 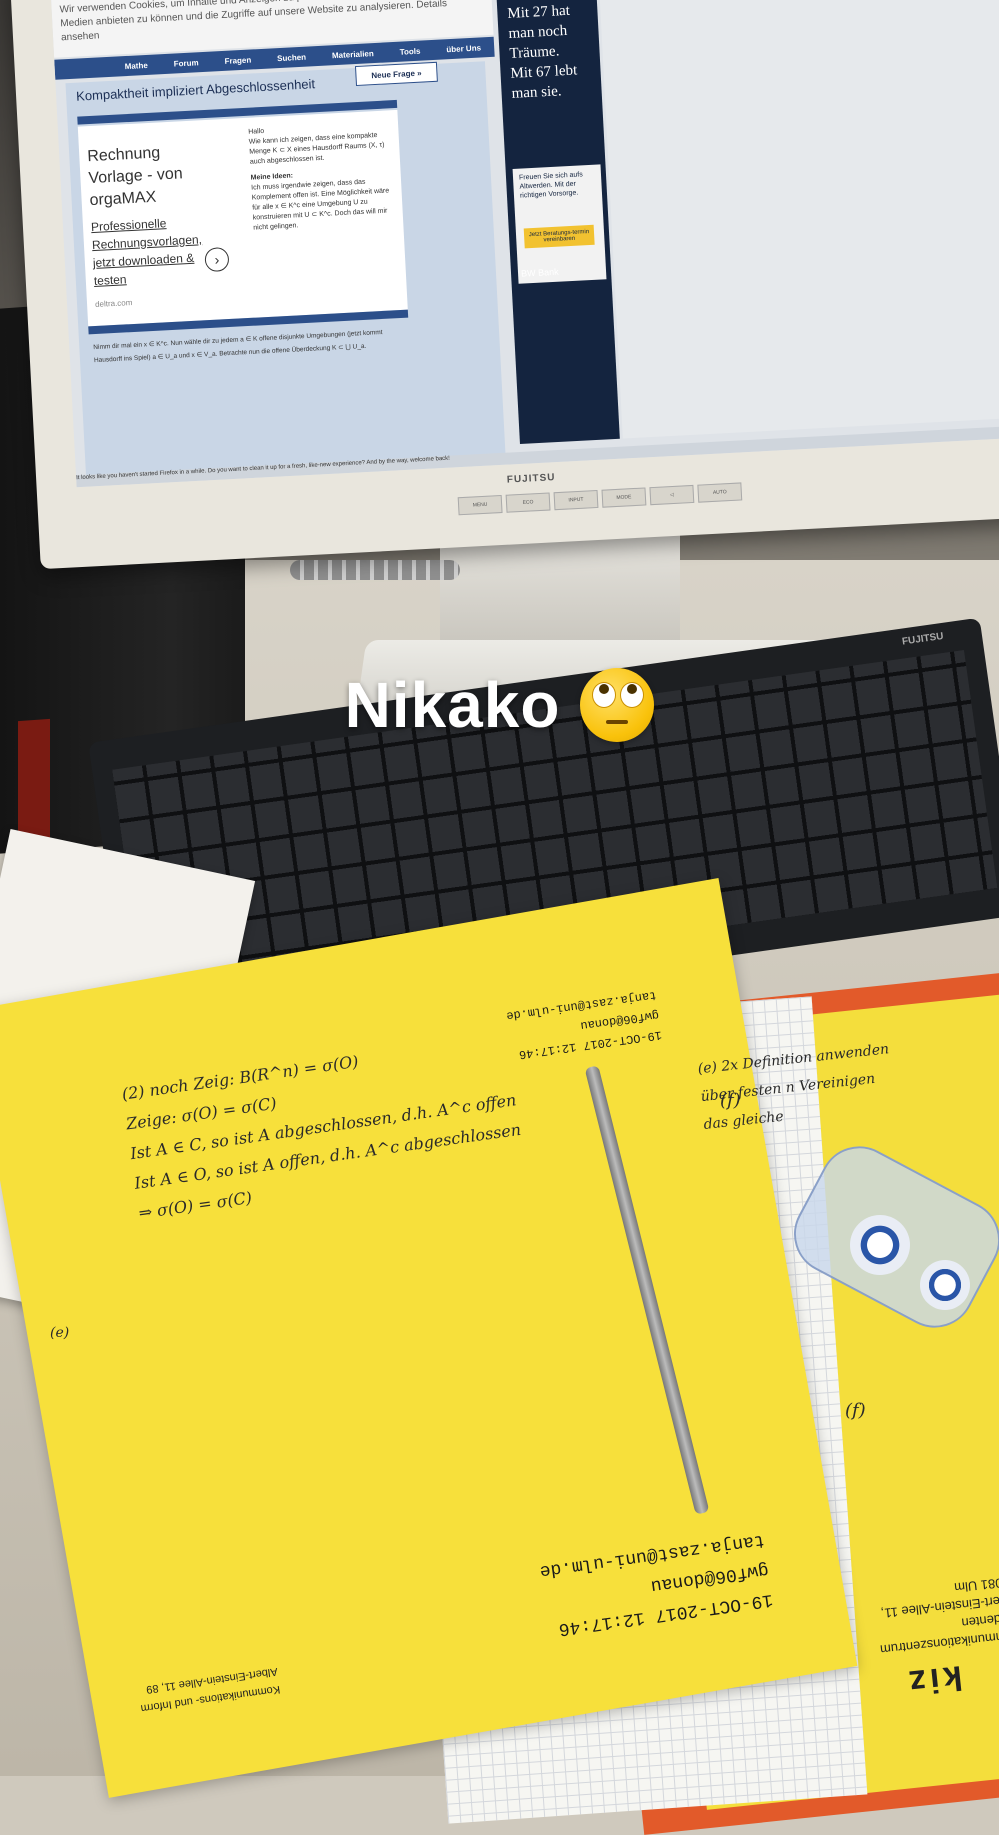 I want to click on monitor-auto-button: AUTO, so click(x=720, y=492).